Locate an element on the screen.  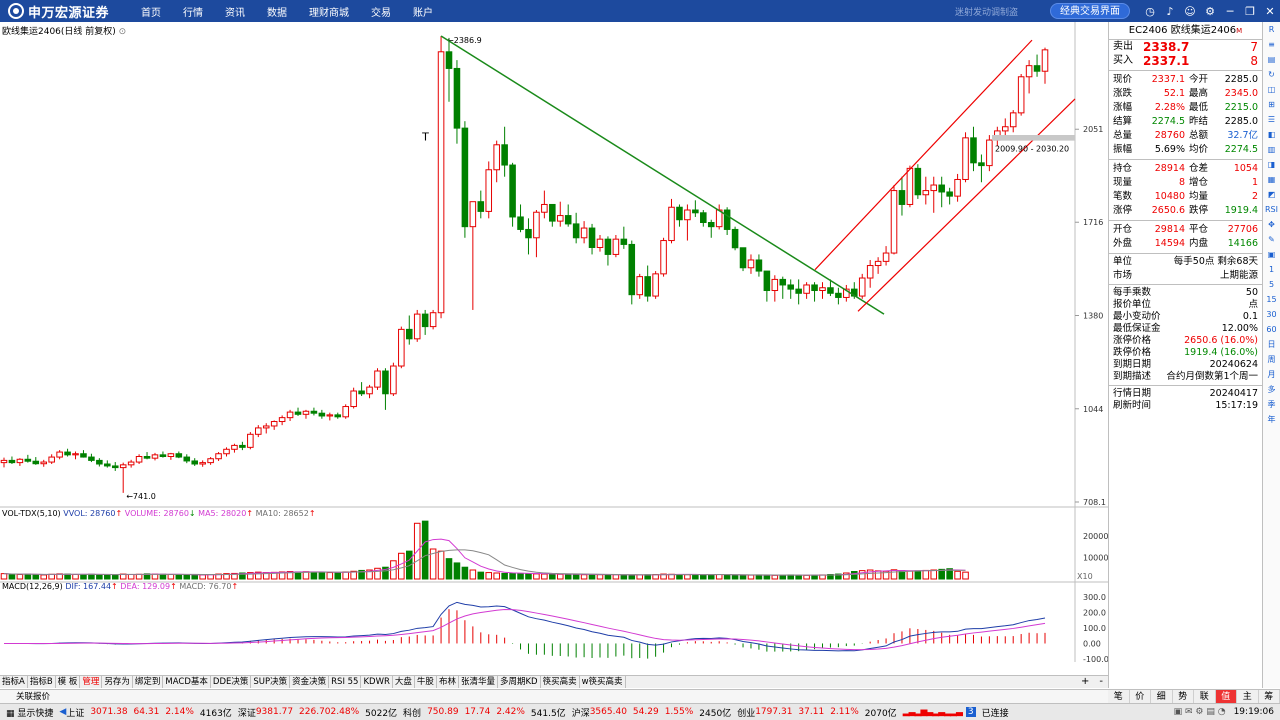
bid-row: 买入 2337.1 8 is located at coordinates (1185, 61).